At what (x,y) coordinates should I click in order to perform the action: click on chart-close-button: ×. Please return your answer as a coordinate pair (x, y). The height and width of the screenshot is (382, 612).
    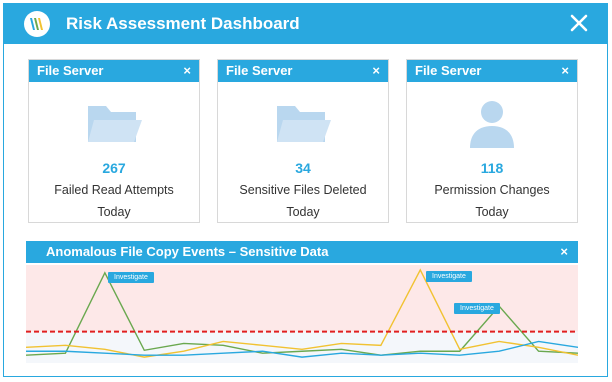
    Looking at the image, I should click on (564, 251).